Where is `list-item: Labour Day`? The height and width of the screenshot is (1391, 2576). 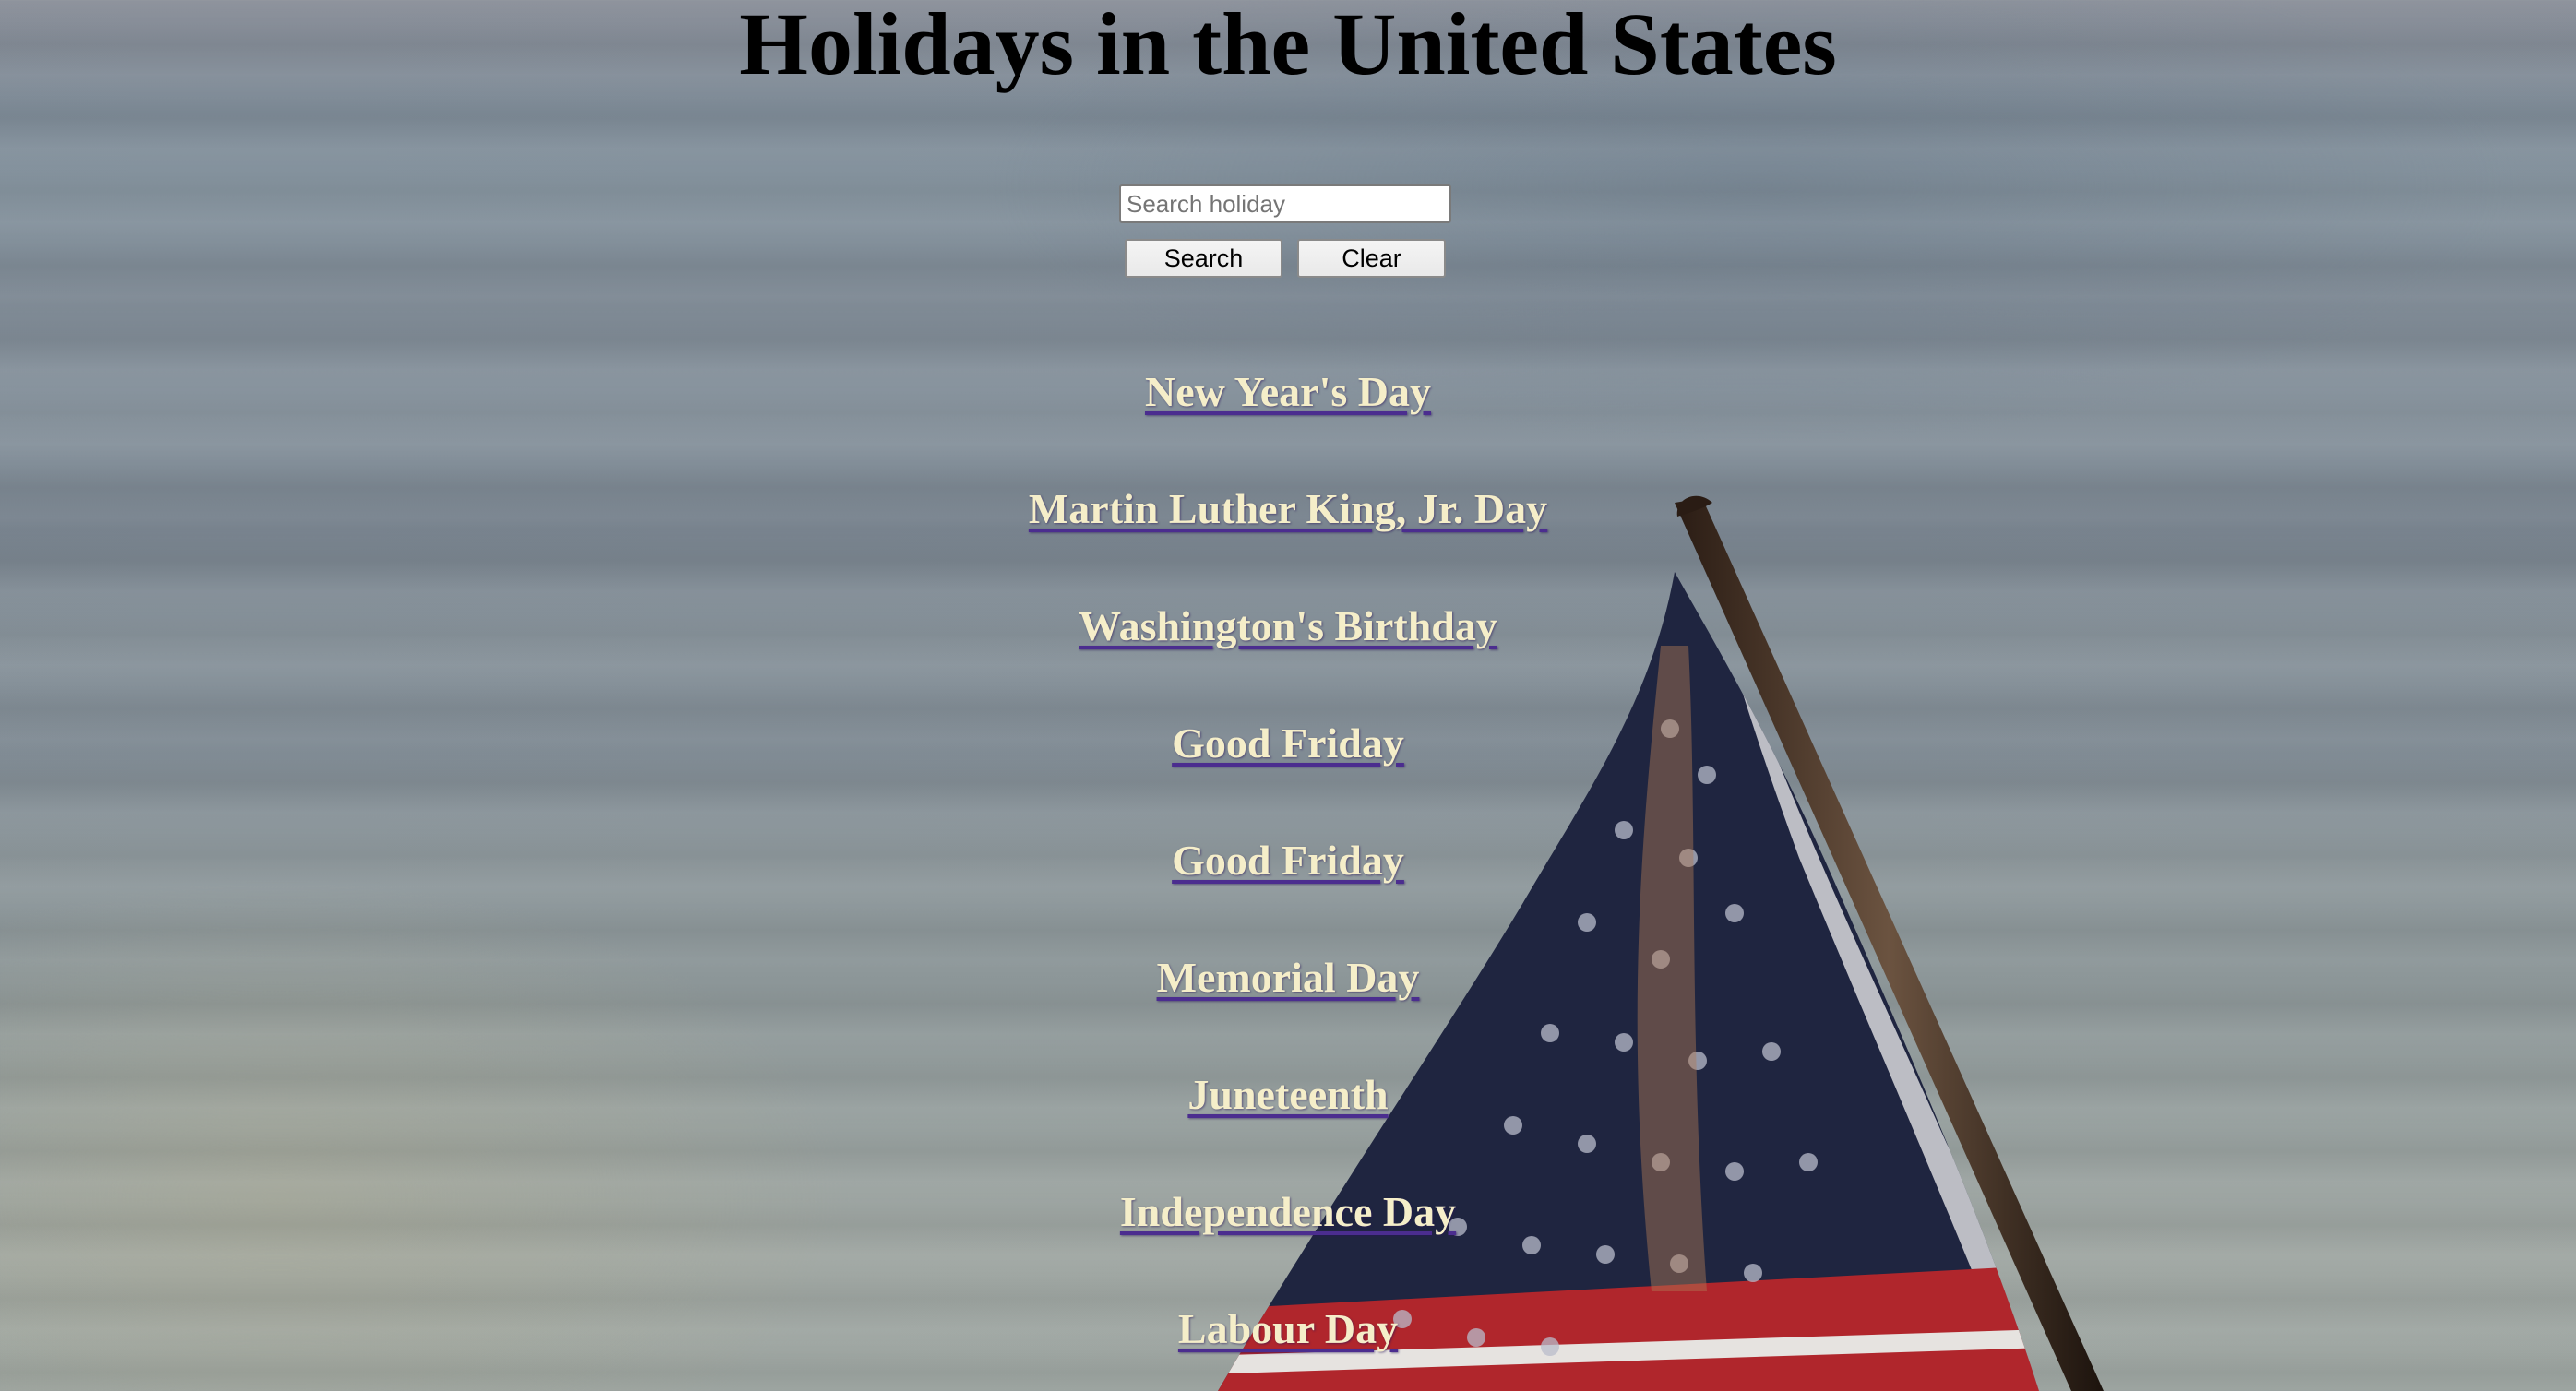
list-item: Labour Day is located at coordinates (1288, 1345).